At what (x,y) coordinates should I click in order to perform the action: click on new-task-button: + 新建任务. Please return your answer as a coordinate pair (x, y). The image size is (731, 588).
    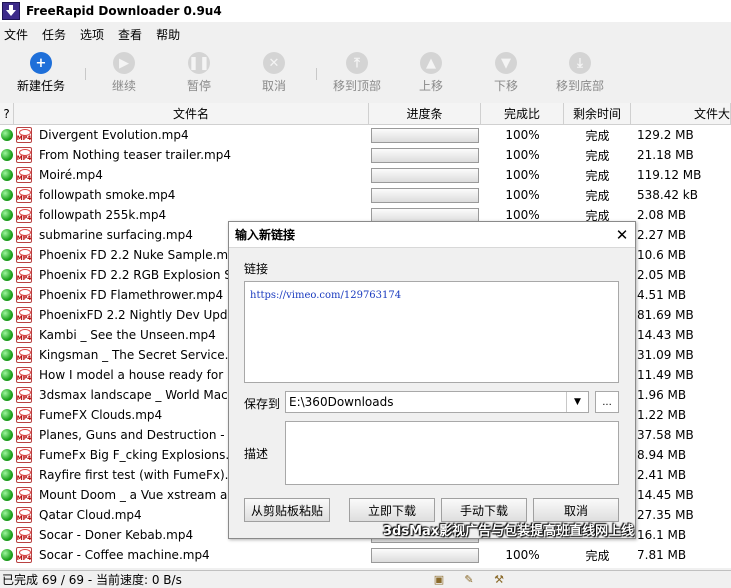
    Looking at the image, I should click on (41, 73).